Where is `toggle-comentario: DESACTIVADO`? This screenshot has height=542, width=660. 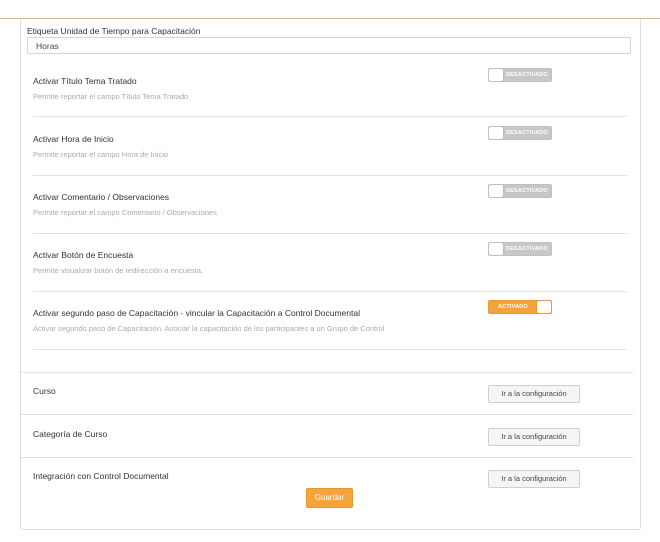
toggle-comentario: DESACTIVADO is located at coordinates (520, 191).